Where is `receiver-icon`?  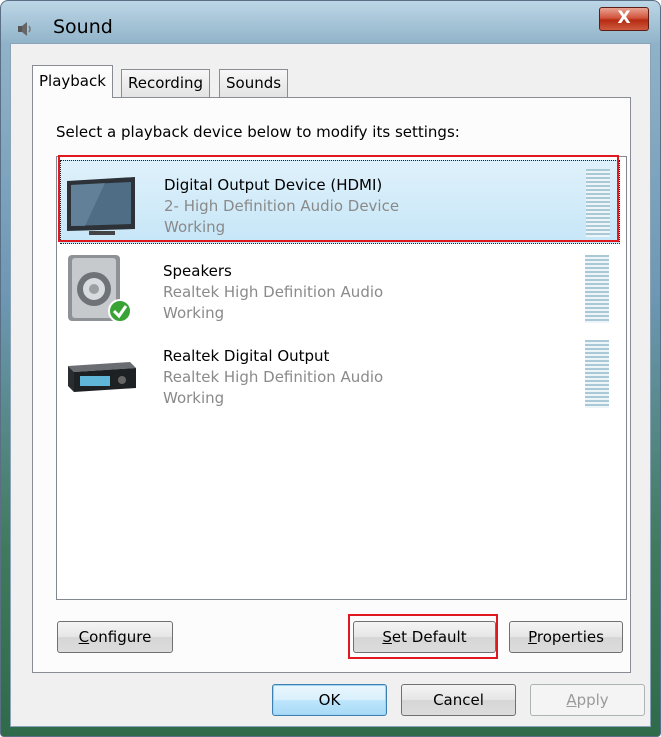
receiver-icon is located at coordinates (102, 377).